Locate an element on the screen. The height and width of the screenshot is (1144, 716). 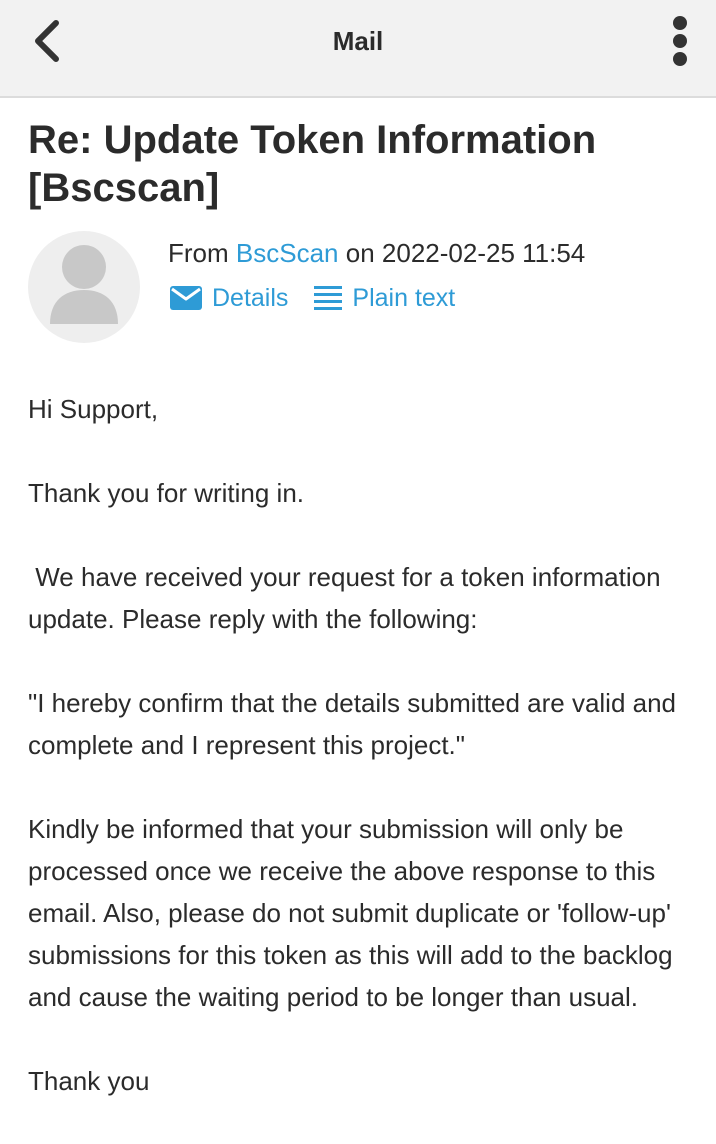
lines-icon is located at coordinates (328, 298).